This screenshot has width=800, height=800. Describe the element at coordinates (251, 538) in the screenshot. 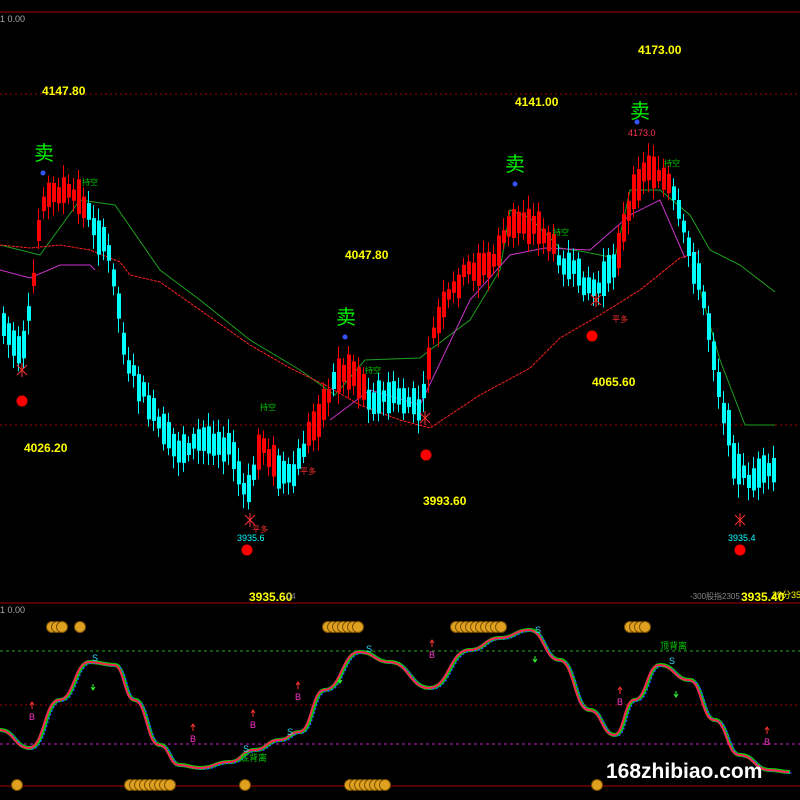

I see `low-mark-3935-6: 3935.6` at that location.